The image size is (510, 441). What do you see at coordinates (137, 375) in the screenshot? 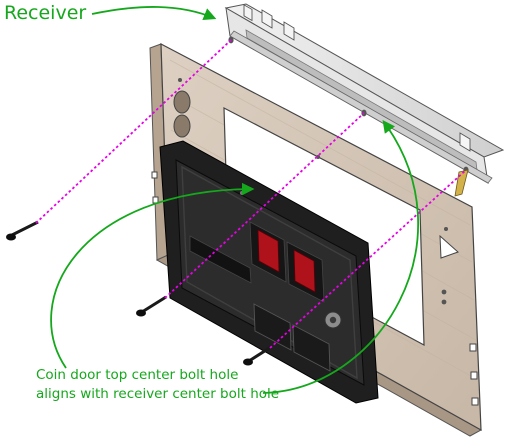
I see `alignment-callout-line-1: Coin door top center bolt hole` at bounding box center [137, 375].